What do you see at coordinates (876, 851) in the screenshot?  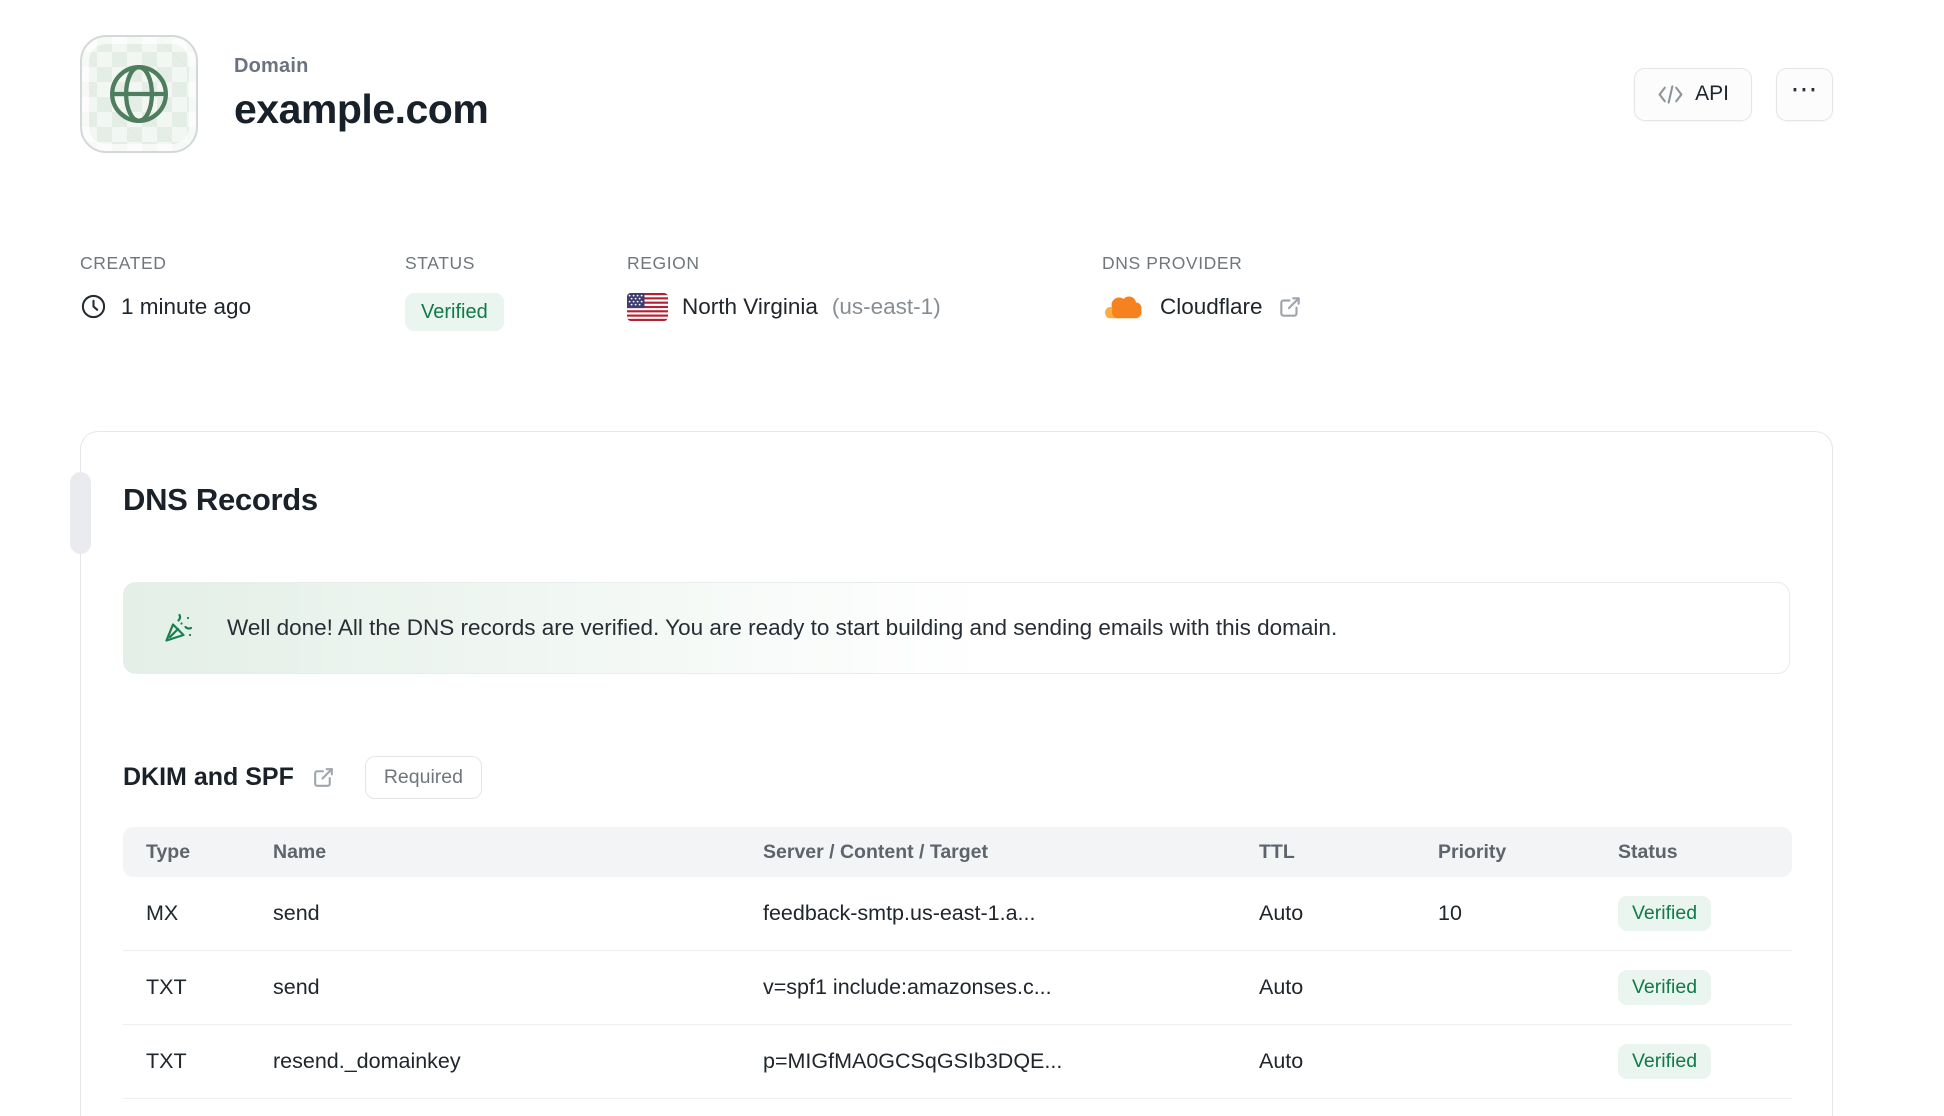 I see `col-content: Server / Content / Target` at bounding box center [876, 851].